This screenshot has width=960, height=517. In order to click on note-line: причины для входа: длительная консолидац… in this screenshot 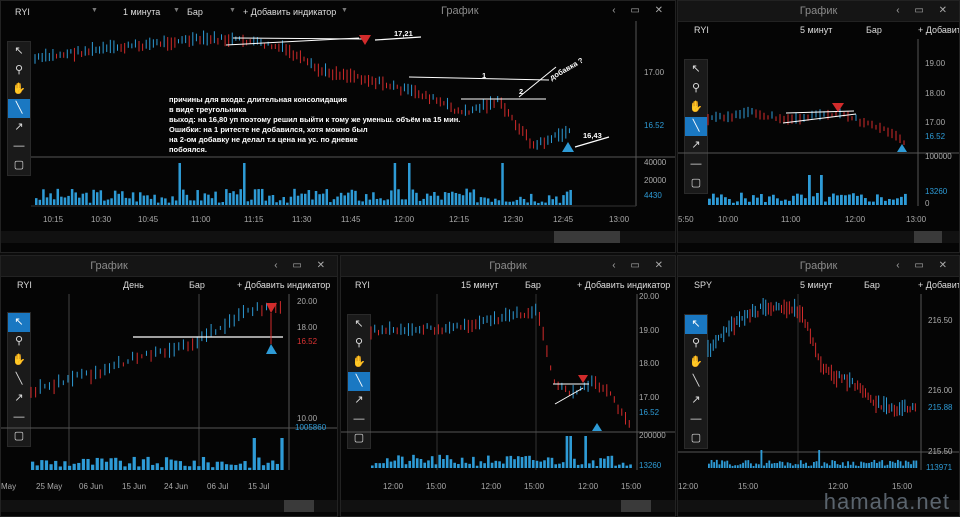, I will do `click(258, 99)`.